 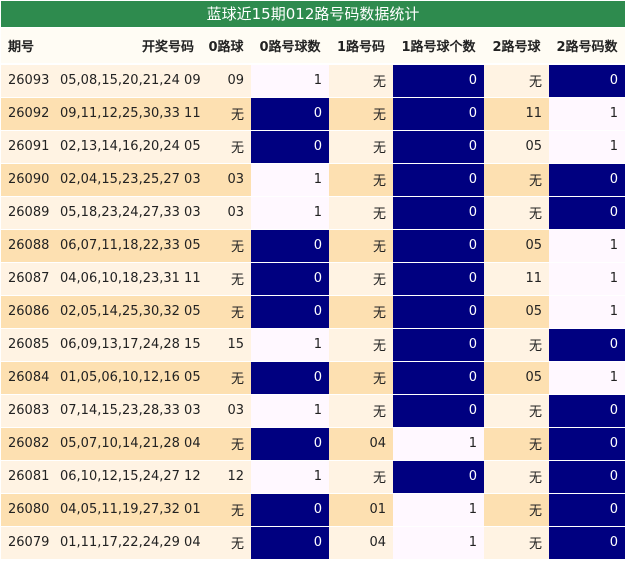 What do you see at coordinates (27, 543) in the screenshot?
I see `period-cell: 26079` at bounding box center [27, 543].